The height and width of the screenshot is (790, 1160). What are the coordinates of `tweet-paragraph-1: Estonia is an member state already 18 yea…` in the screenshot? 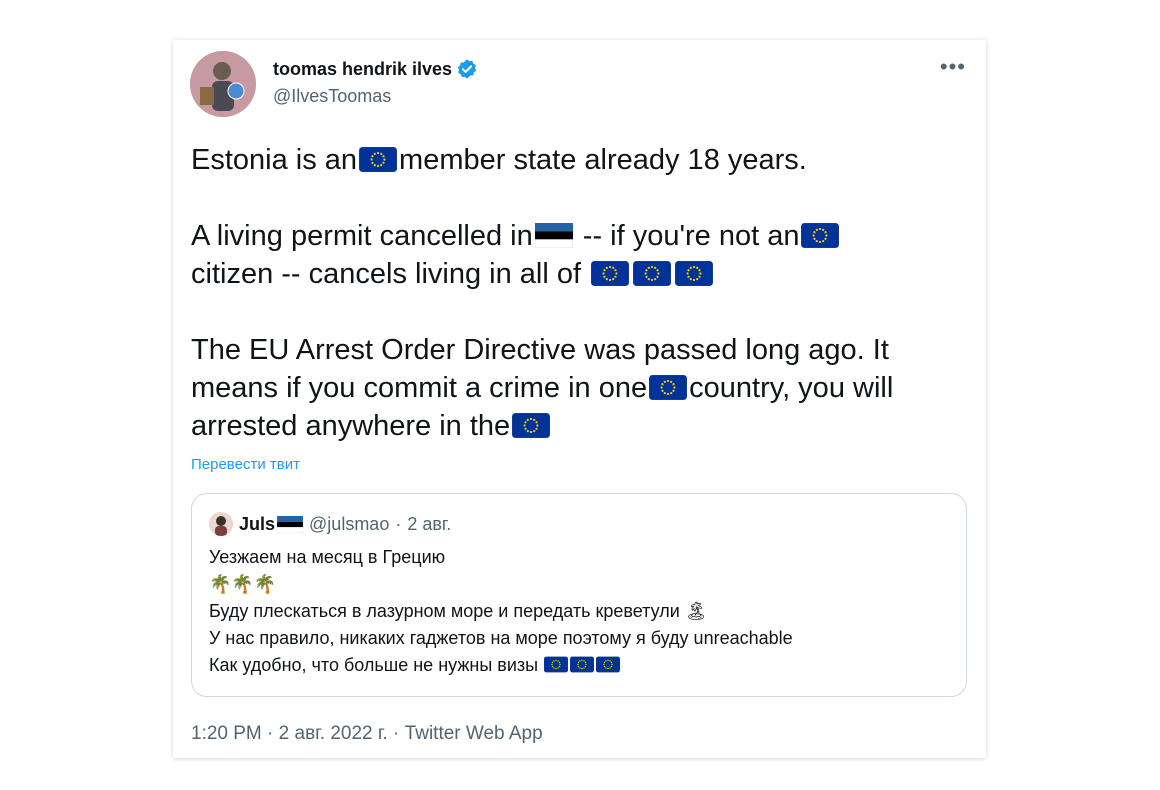 It's located at (586, 160).